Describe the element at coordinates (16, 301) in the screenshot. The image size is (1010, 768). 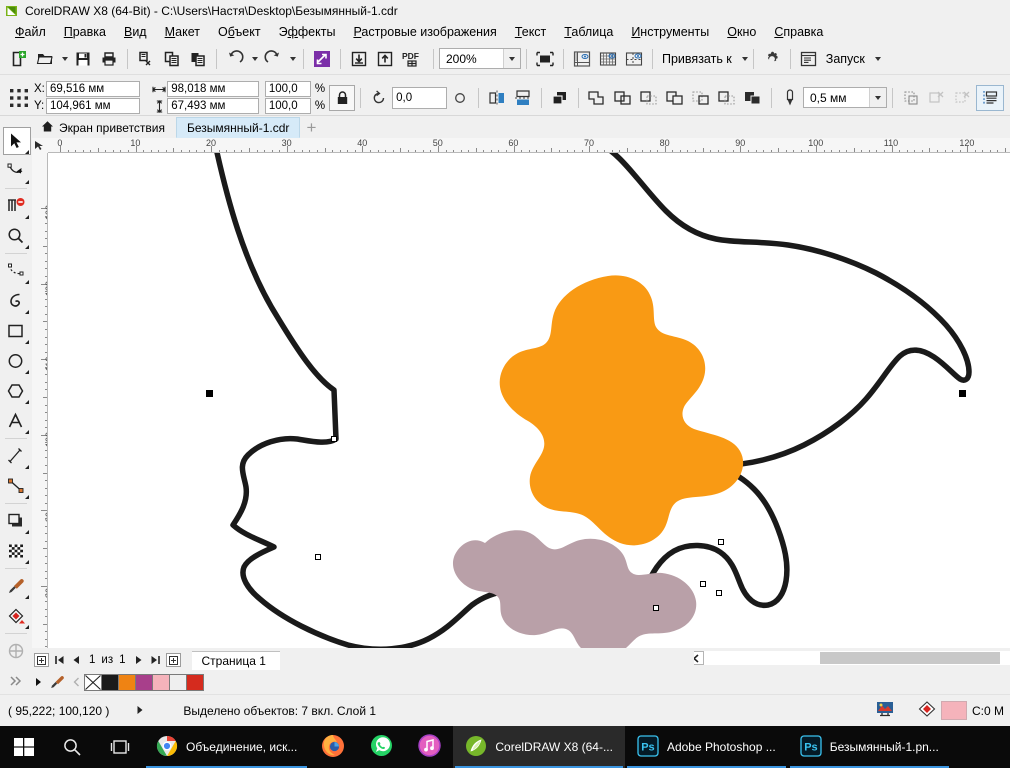
I see `tool-artistic-media` at that location.